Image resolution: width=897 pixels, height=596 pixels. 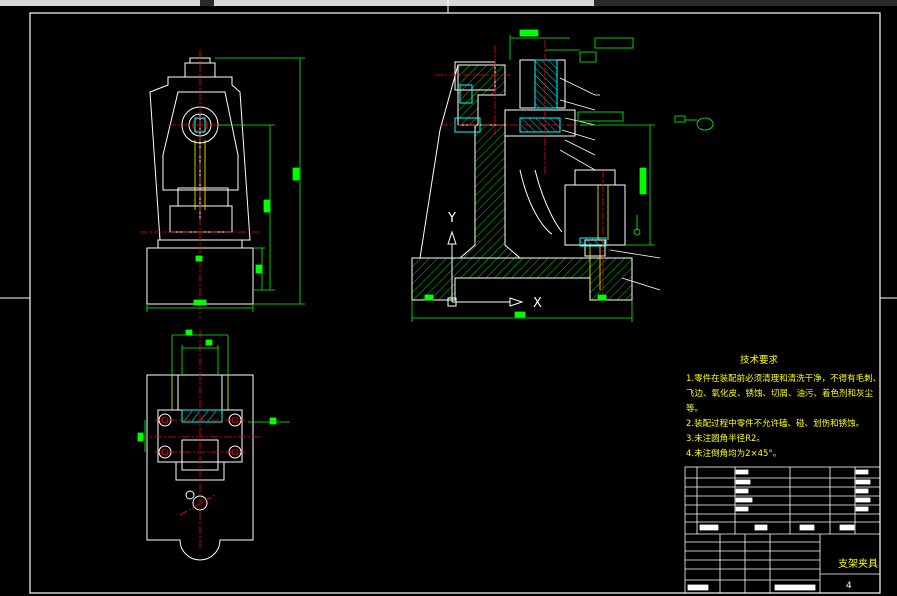 What do you see at coordinates (780, 393) in the screenshot?
I see `tech-req-line: 飞边、氧化皮、锈蚀、切屑、油污、着色剂和灰尘` at bounding box center [780, 393].